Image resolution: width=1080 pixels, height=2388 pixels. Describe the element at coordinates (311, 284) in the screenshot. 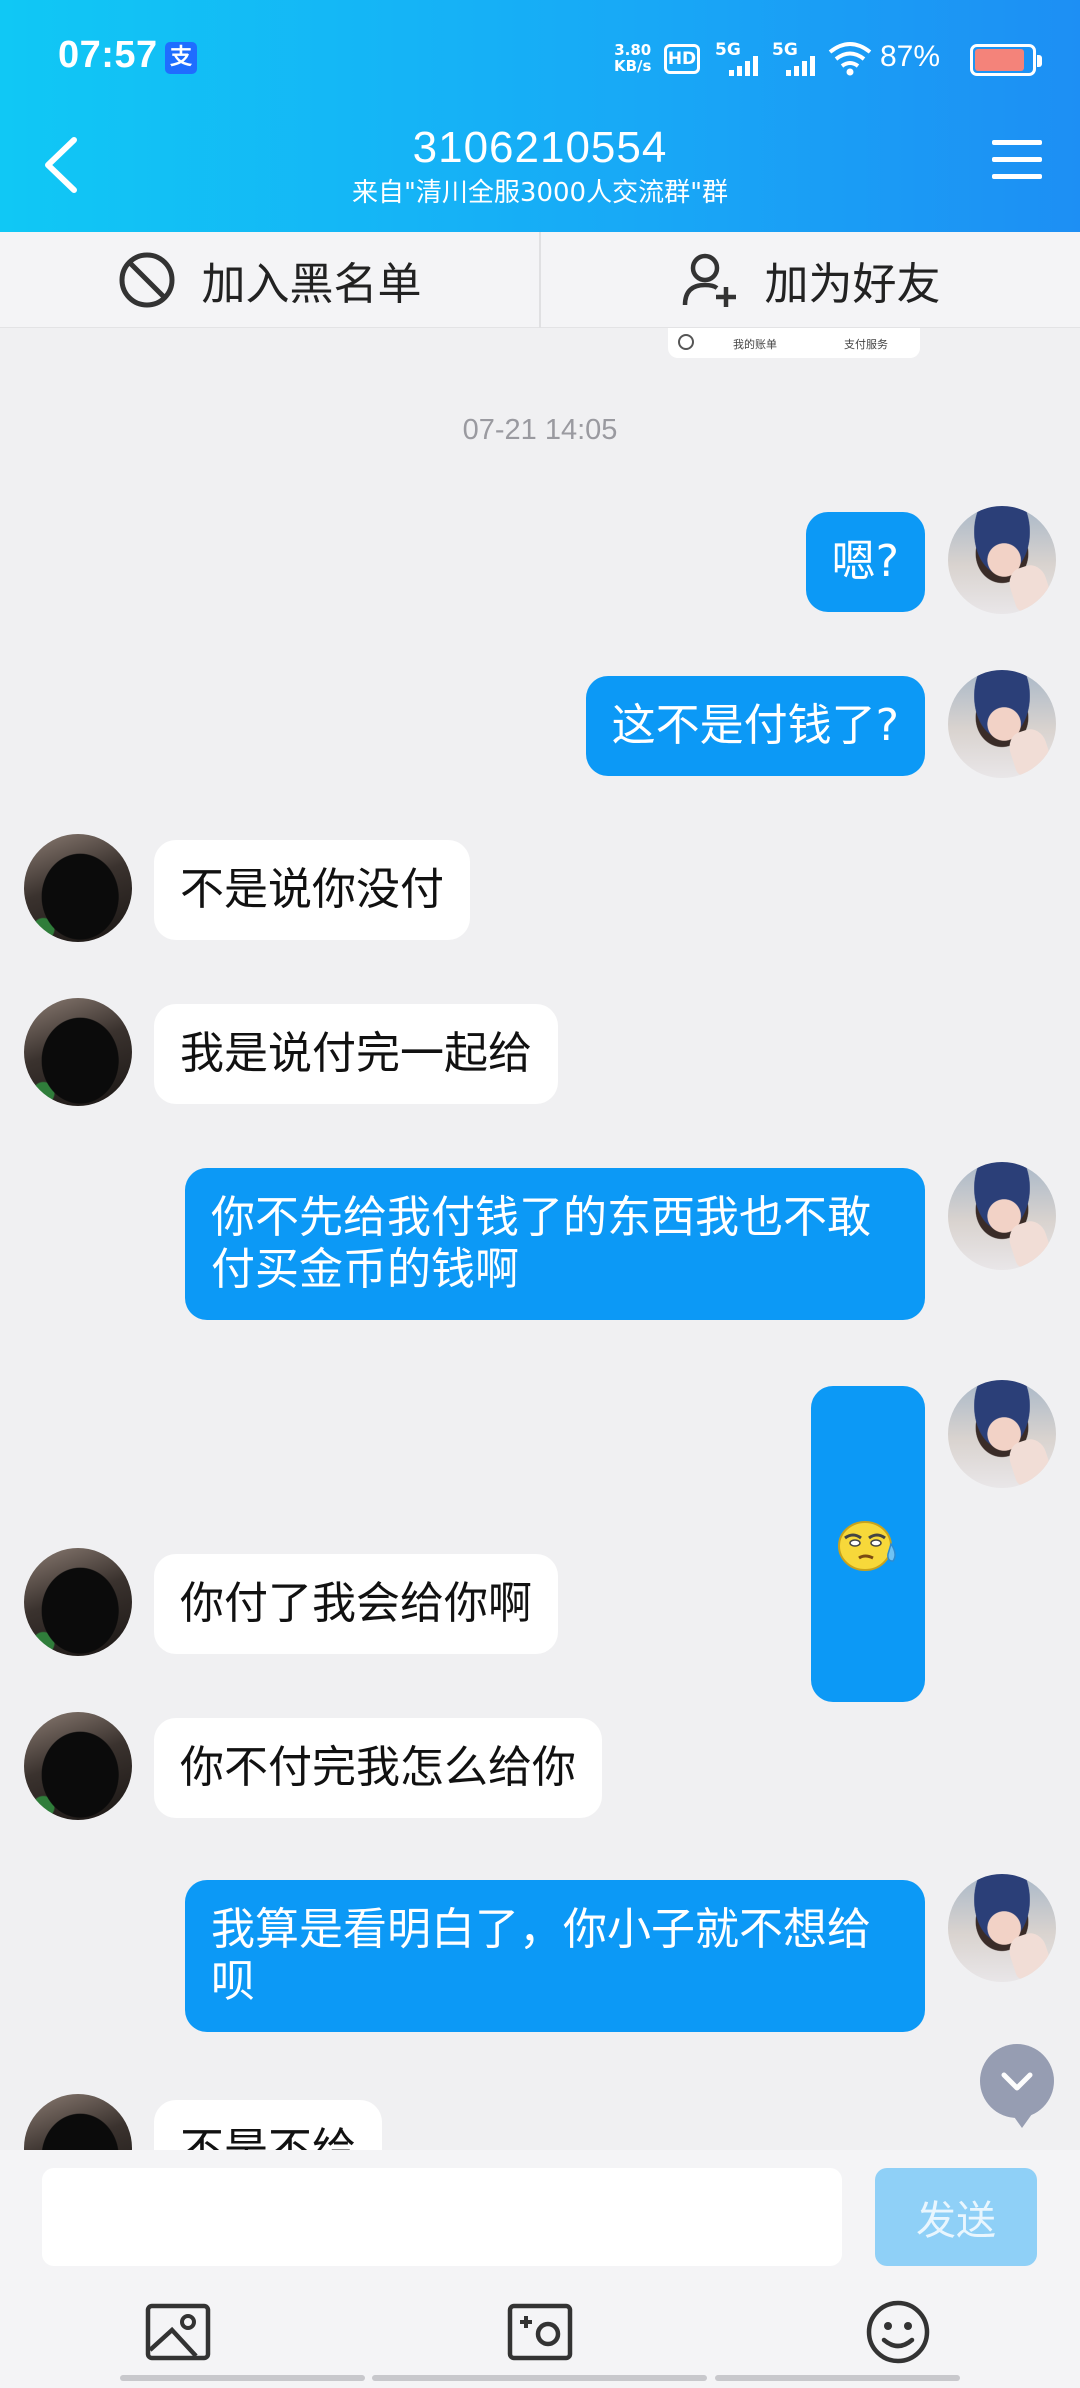

I see `add-to-blacklist-label: 加入黑名单` at that location.